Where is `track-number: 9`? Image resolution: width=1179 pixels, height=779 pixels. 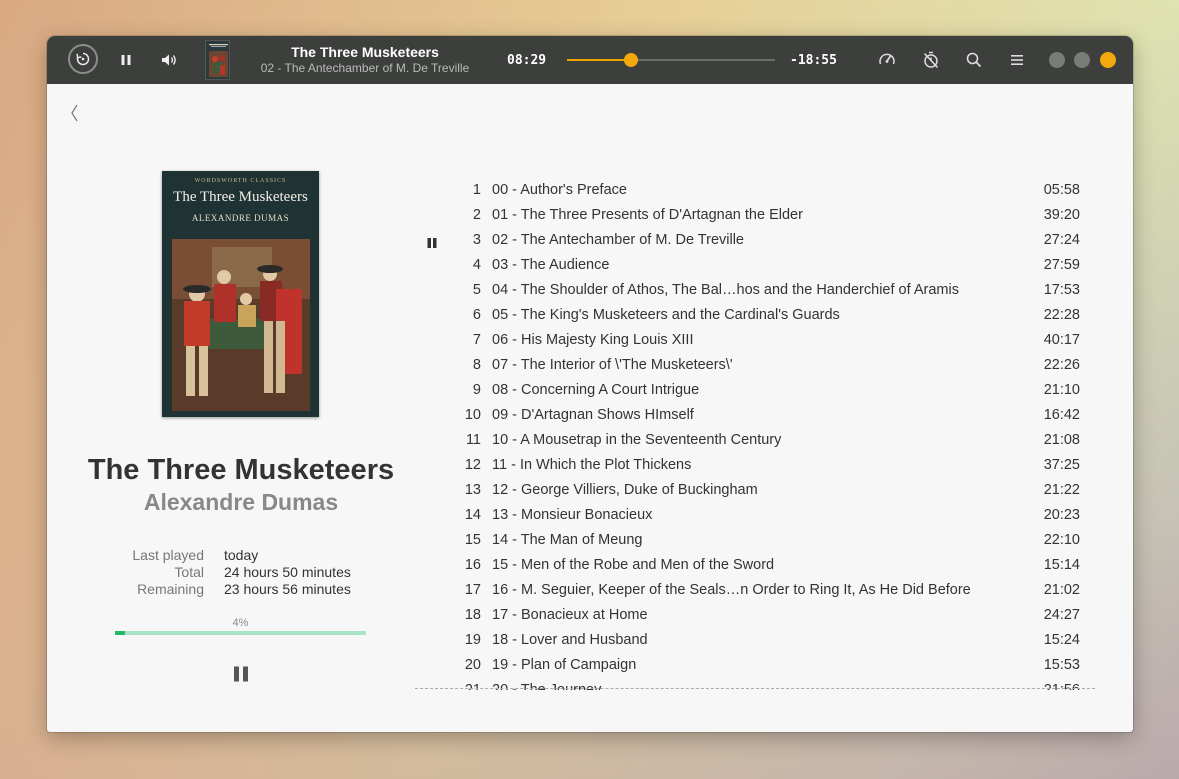
track-number: 9 is located at coordinates (476, 390).